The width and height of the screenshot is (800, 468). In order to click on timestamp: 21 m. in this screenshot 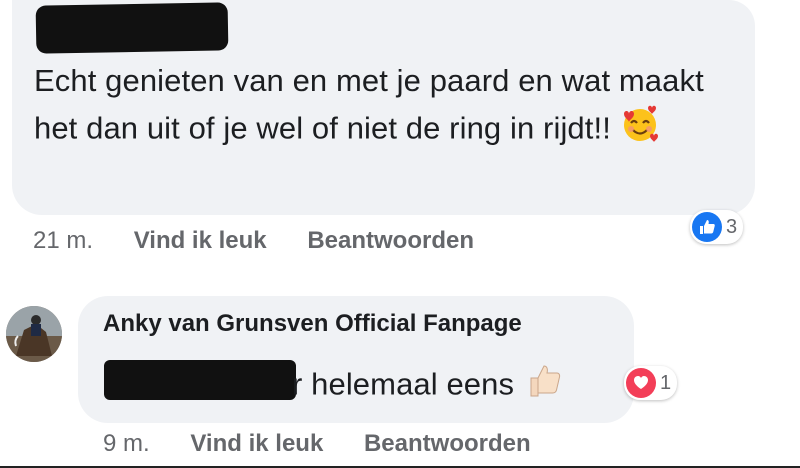, I will do `click(63, 240)`.